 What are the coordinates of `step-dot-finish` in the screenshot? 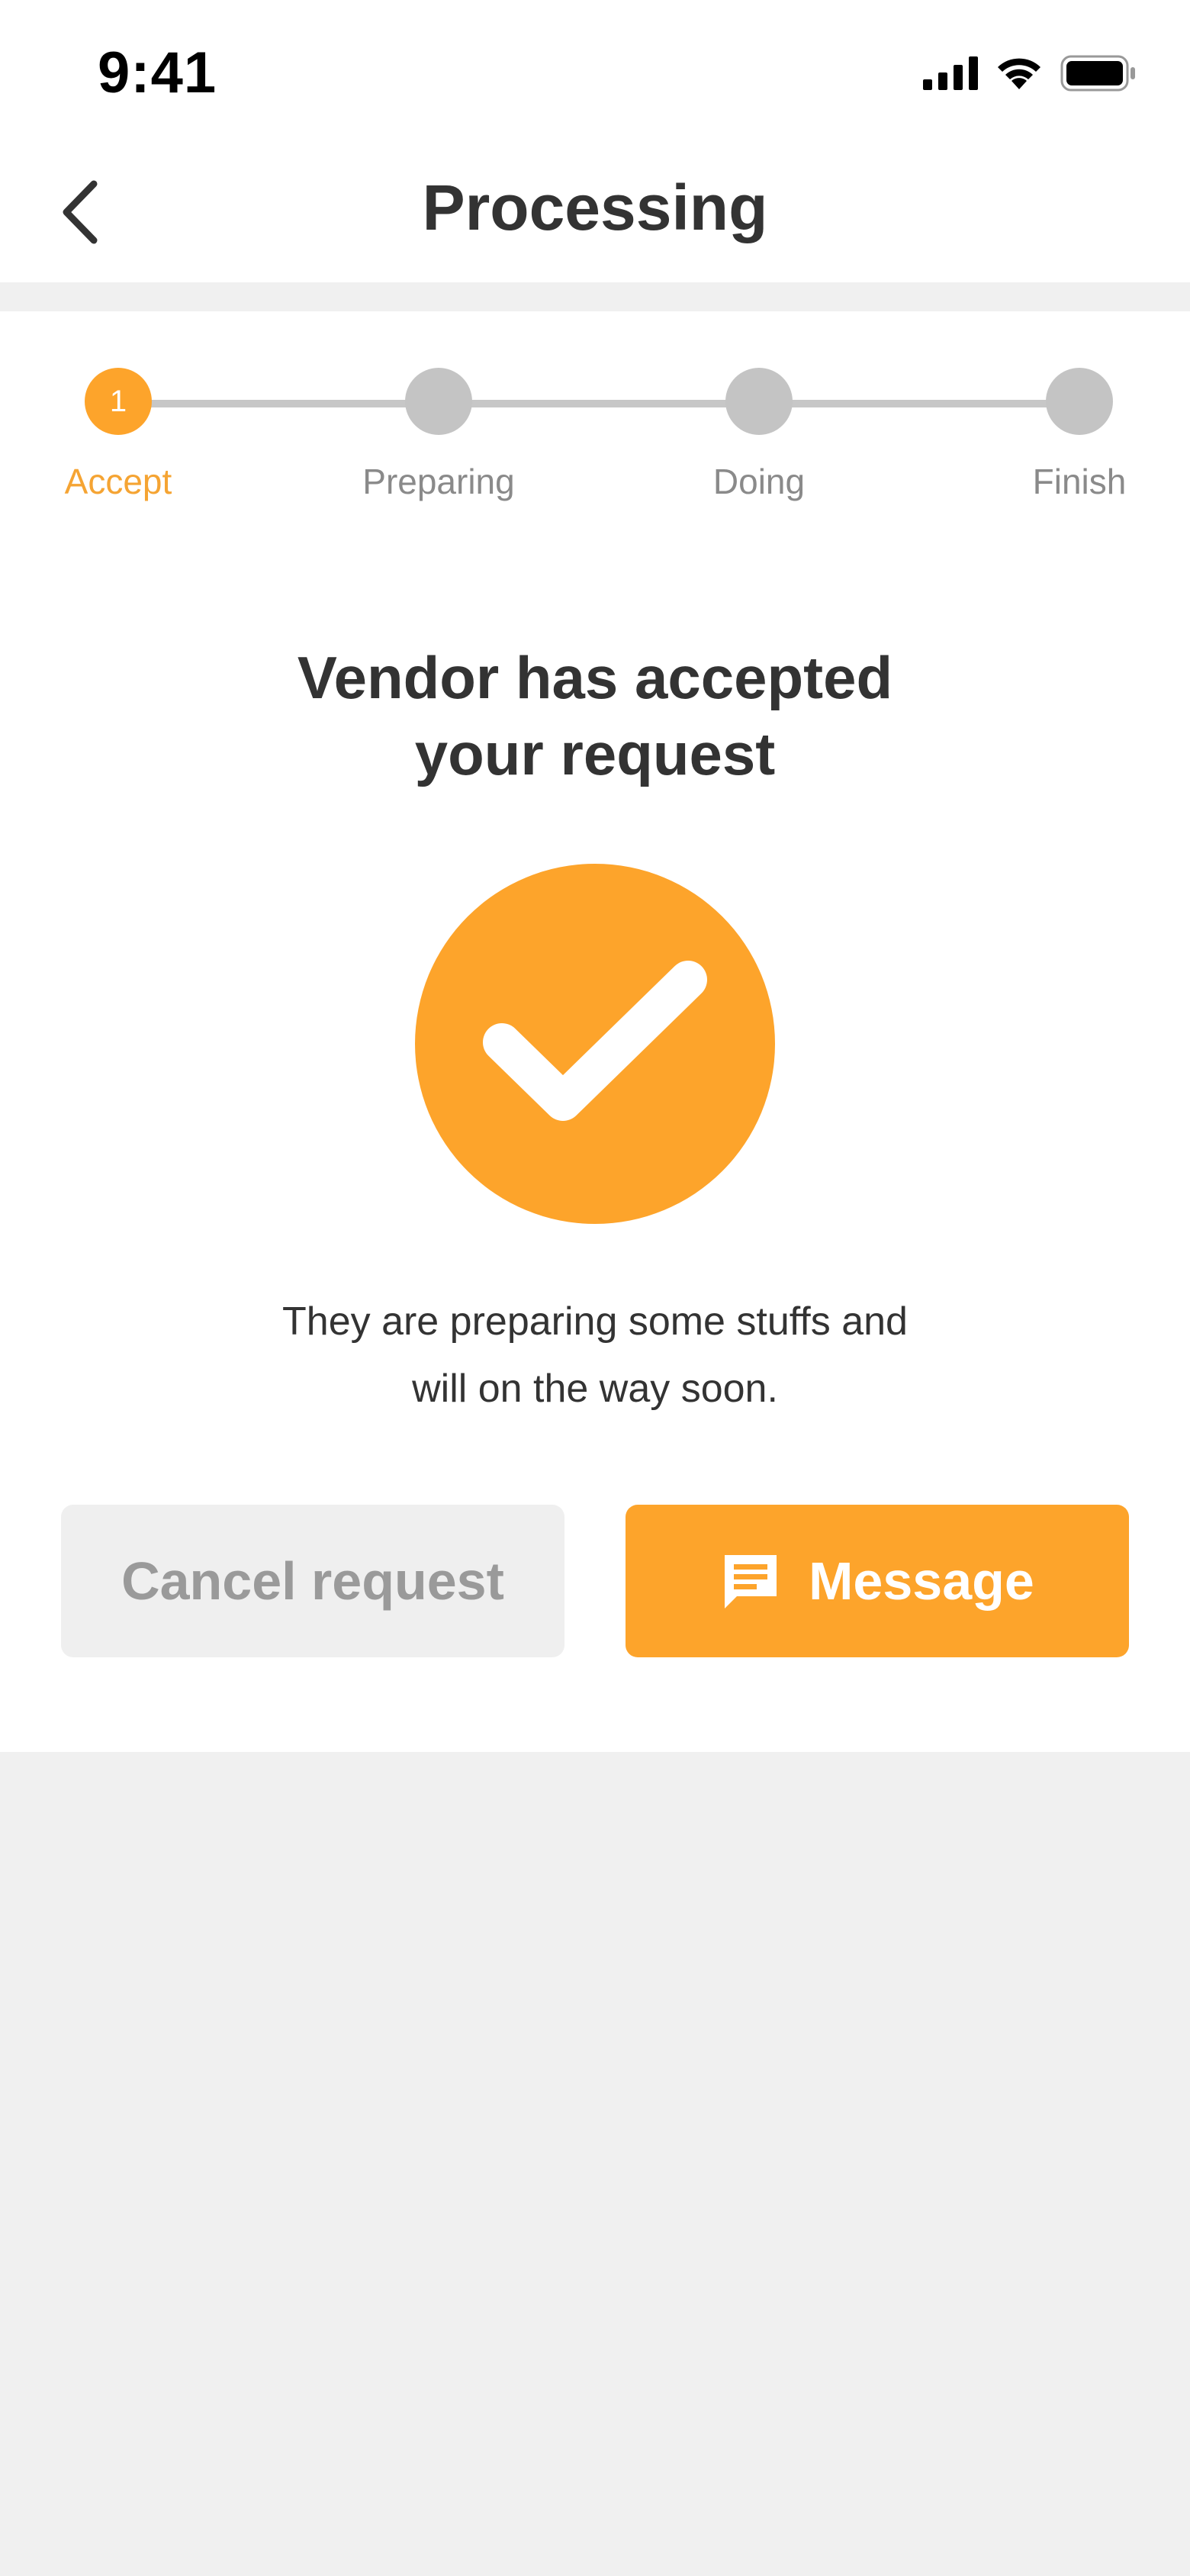 It's located at (1079, 401).